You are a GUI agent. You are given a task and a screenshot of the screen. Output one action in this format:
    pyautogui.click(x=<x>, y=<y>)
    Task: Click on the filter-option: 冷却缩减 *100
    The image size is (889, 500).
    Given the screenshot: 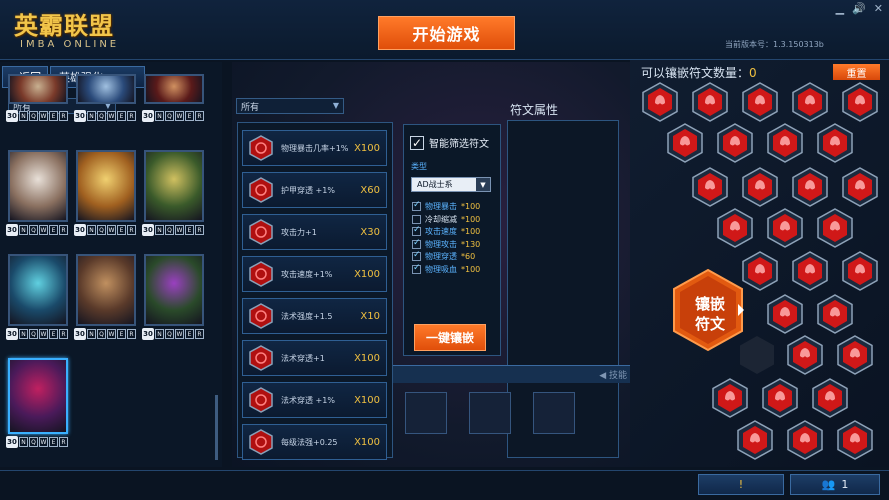 What is the action you would take?
    pyautogui.click(x=446, y=219)
    